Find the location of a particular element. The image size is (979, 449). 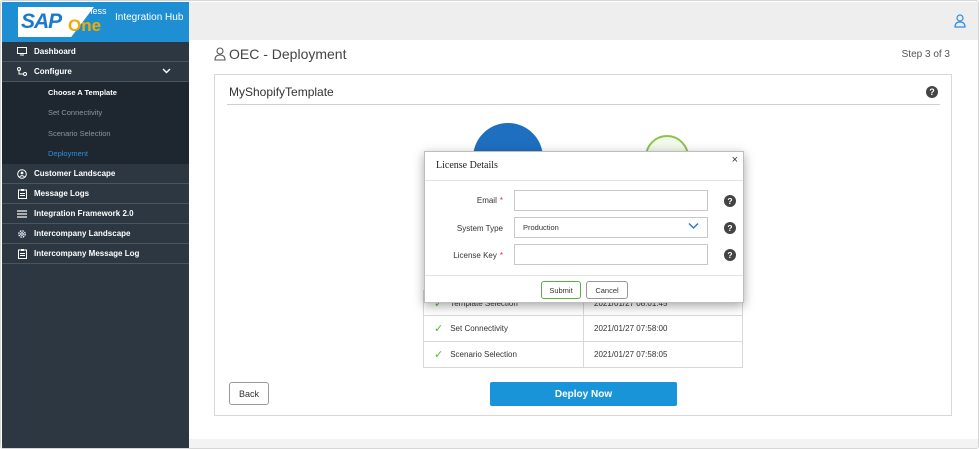

gear-icon is located at coordinates (22, 234).